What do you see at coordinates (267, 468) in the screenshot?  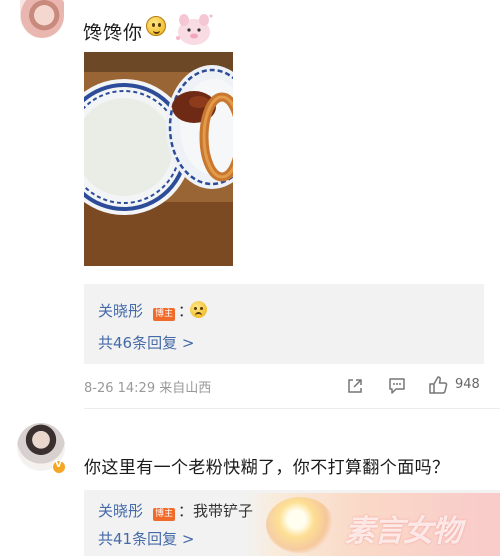 I see `comment-text: 你这里有一个老粉快糊了，你不打算翻个面吗？` at bounding box center [267, 468].